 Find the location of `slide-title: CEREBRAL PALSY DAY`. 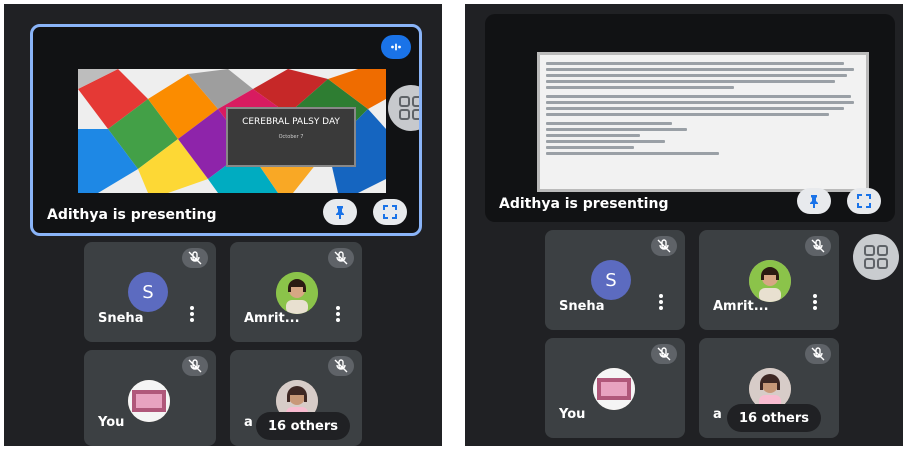

slide-title: CEREBRAL PALSY DAY is located at coordinates (291, 122).